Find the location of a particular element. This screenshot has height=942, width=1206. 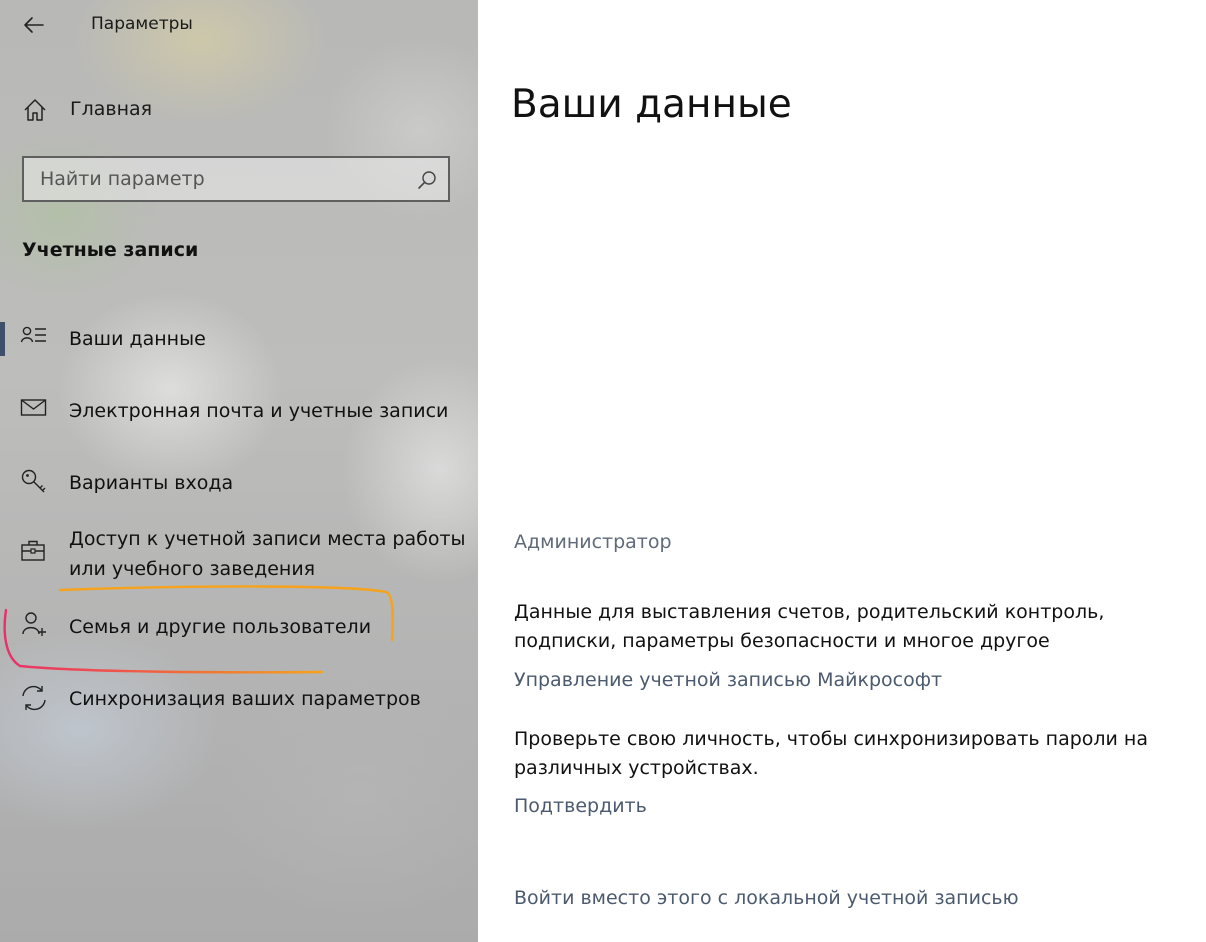

app-title: Параметры is located at coordinates (142, 24).